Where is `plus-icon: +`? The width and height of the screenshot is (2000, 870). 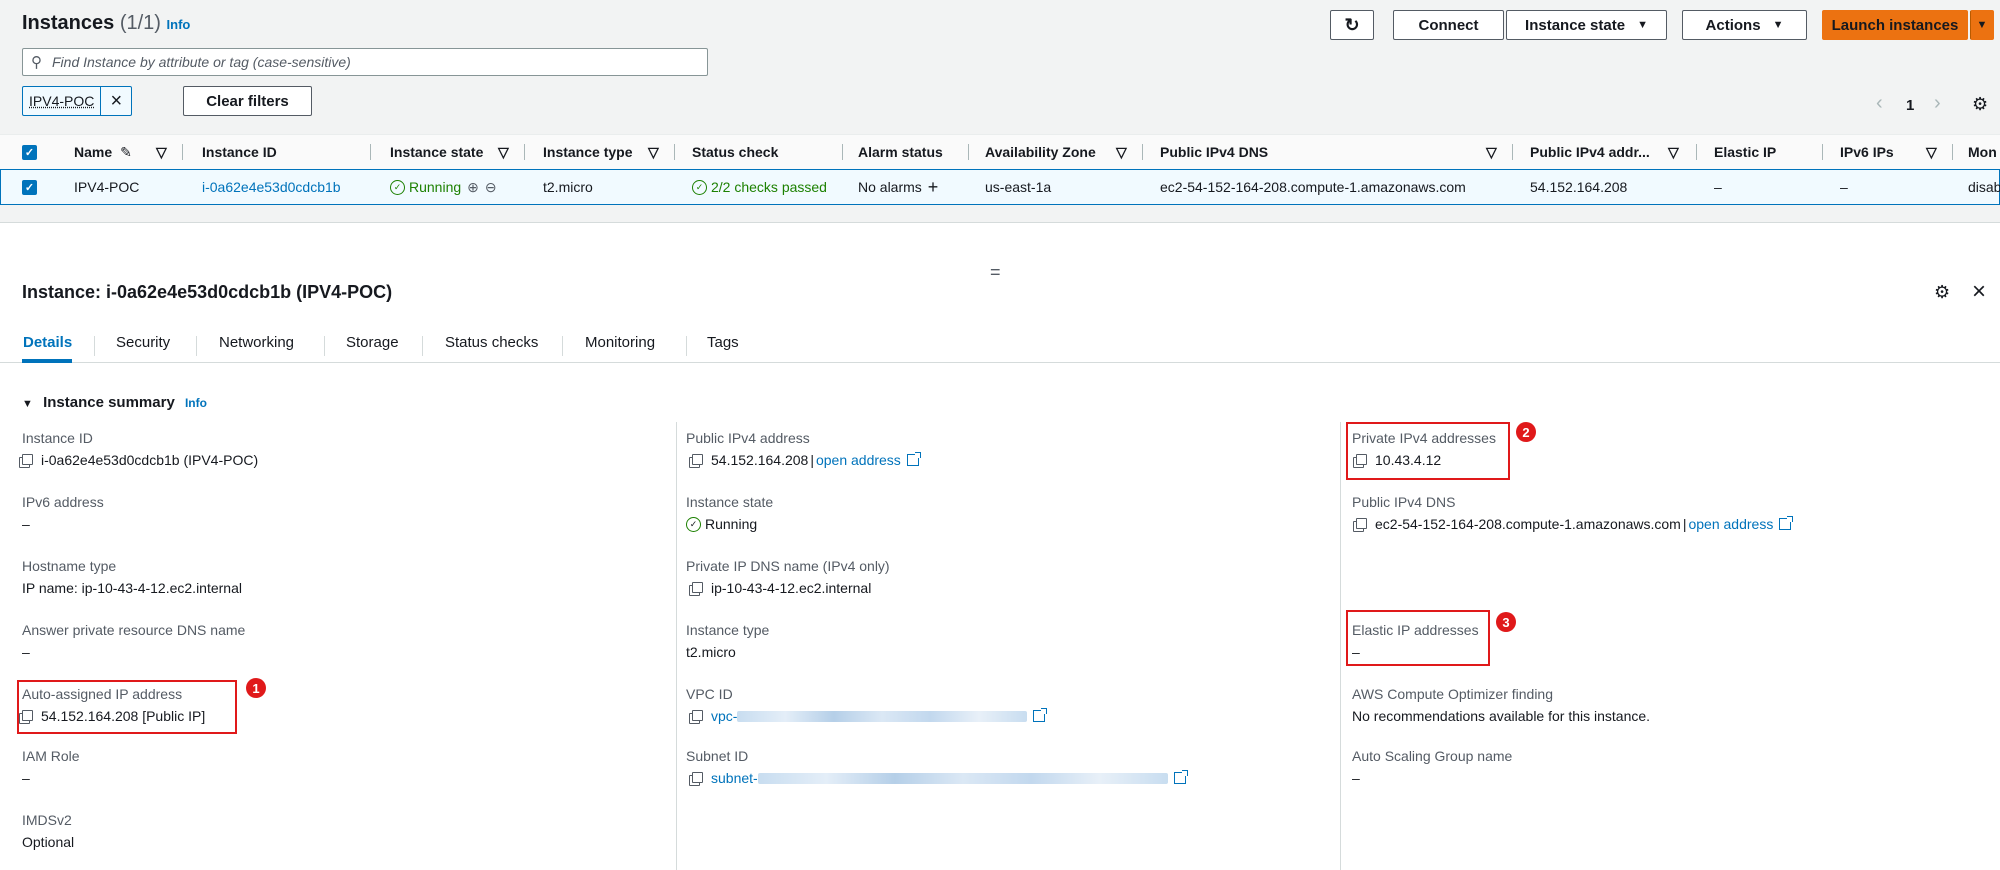 plus-icon: + is located at coordinates (933, 187).